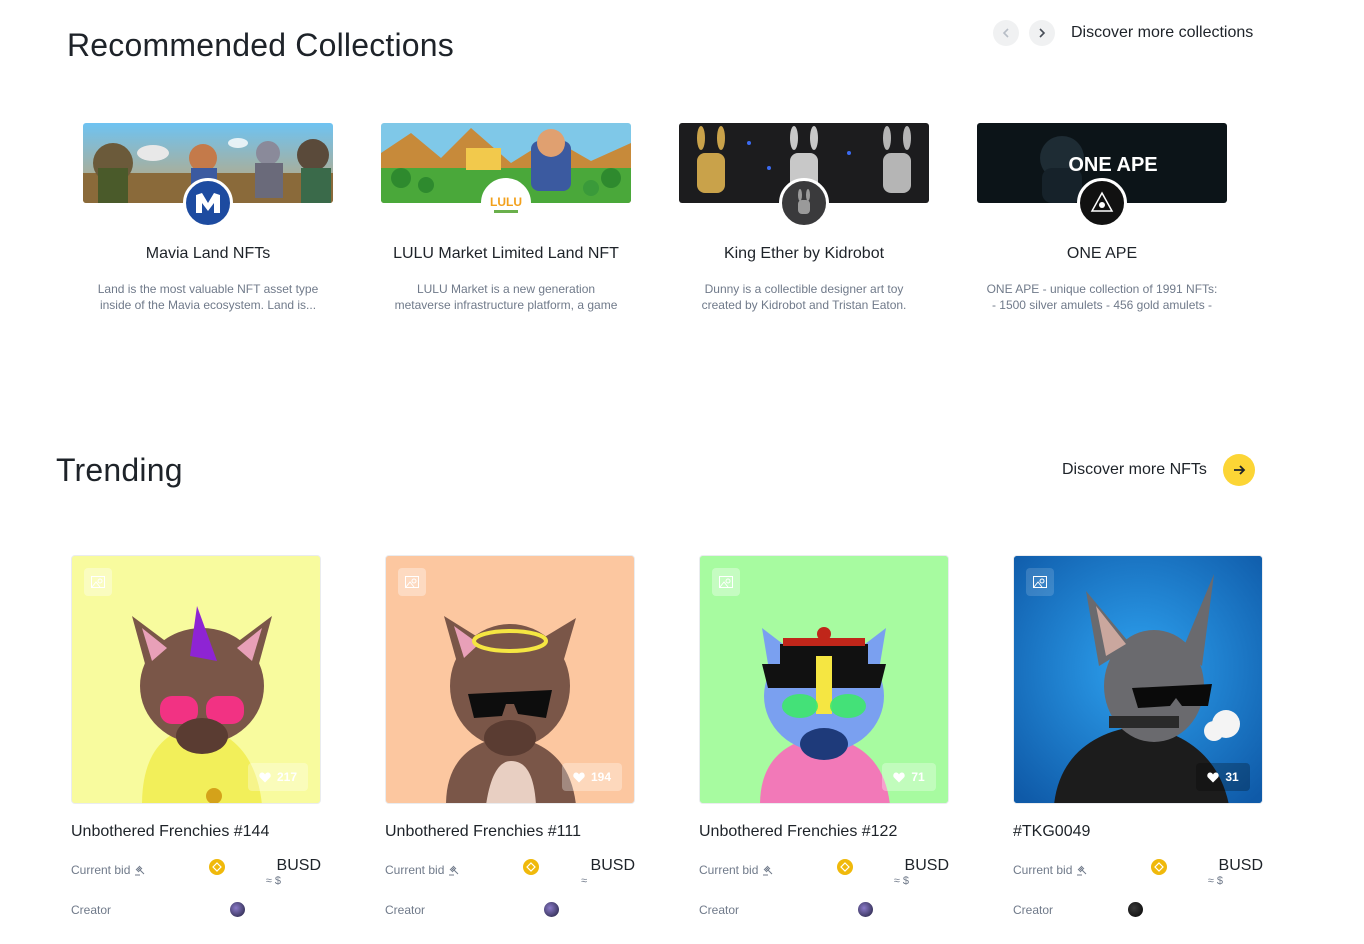 This screenshot has height=944, width=1364. What do you see at coordinates (824, 679) in the screenshot?
I see `nft-image: 71` at bounding box center [824, 679].